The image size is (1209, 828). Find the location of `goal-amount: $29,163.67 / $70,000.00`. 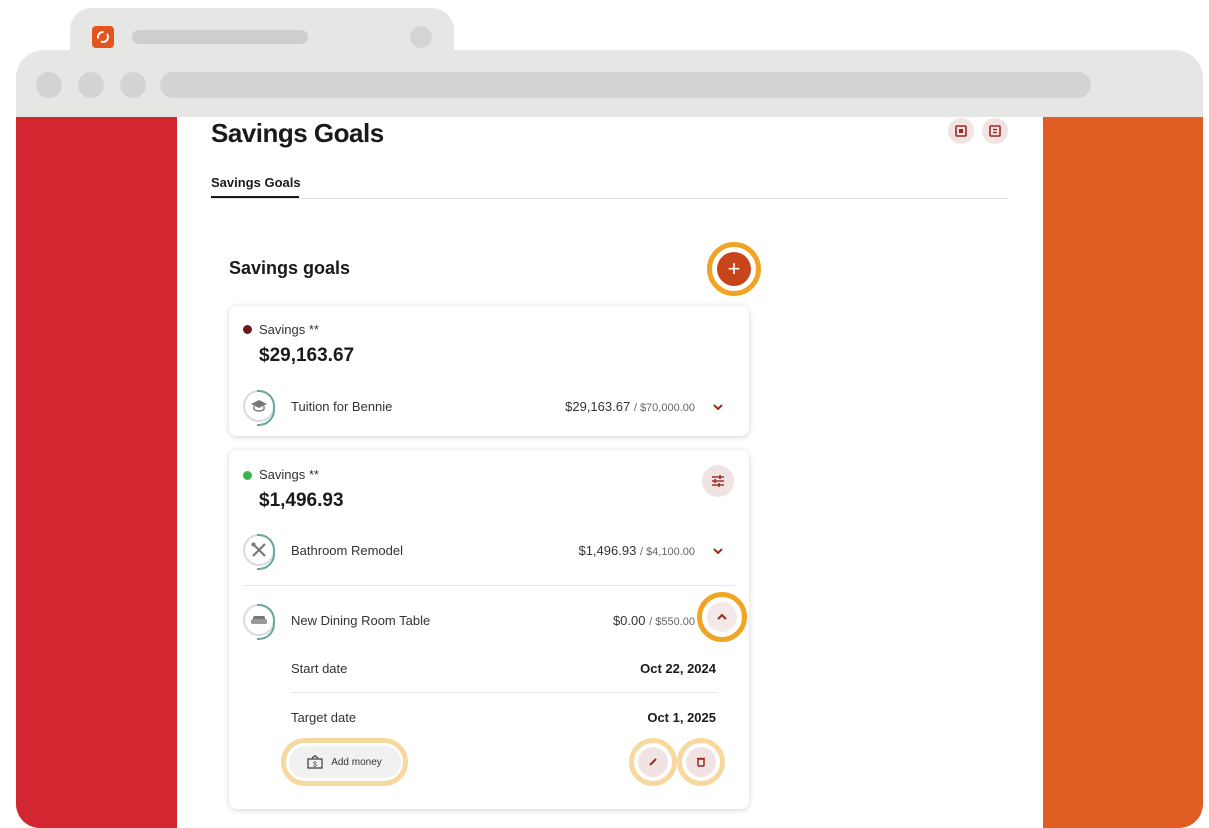

goal-amount: $29,163.67 / $70,000.00 is located at coordinates (630, 406).